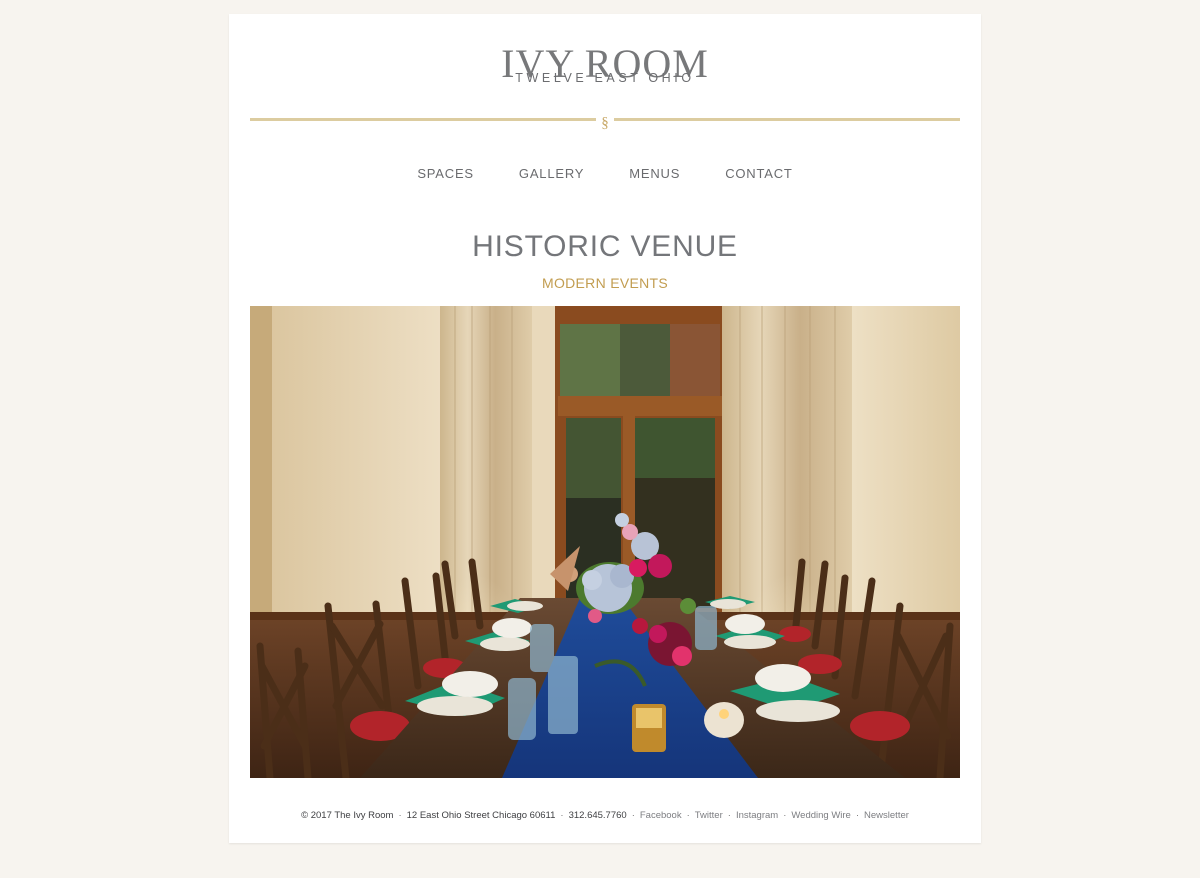 Image resolution: width=1200 pixels, height=878 pixels. What do you see at coordinates (661, 815) in the screenshot?
I see `footer-link-facebook: Facebook` at bounding box center [661, 815].